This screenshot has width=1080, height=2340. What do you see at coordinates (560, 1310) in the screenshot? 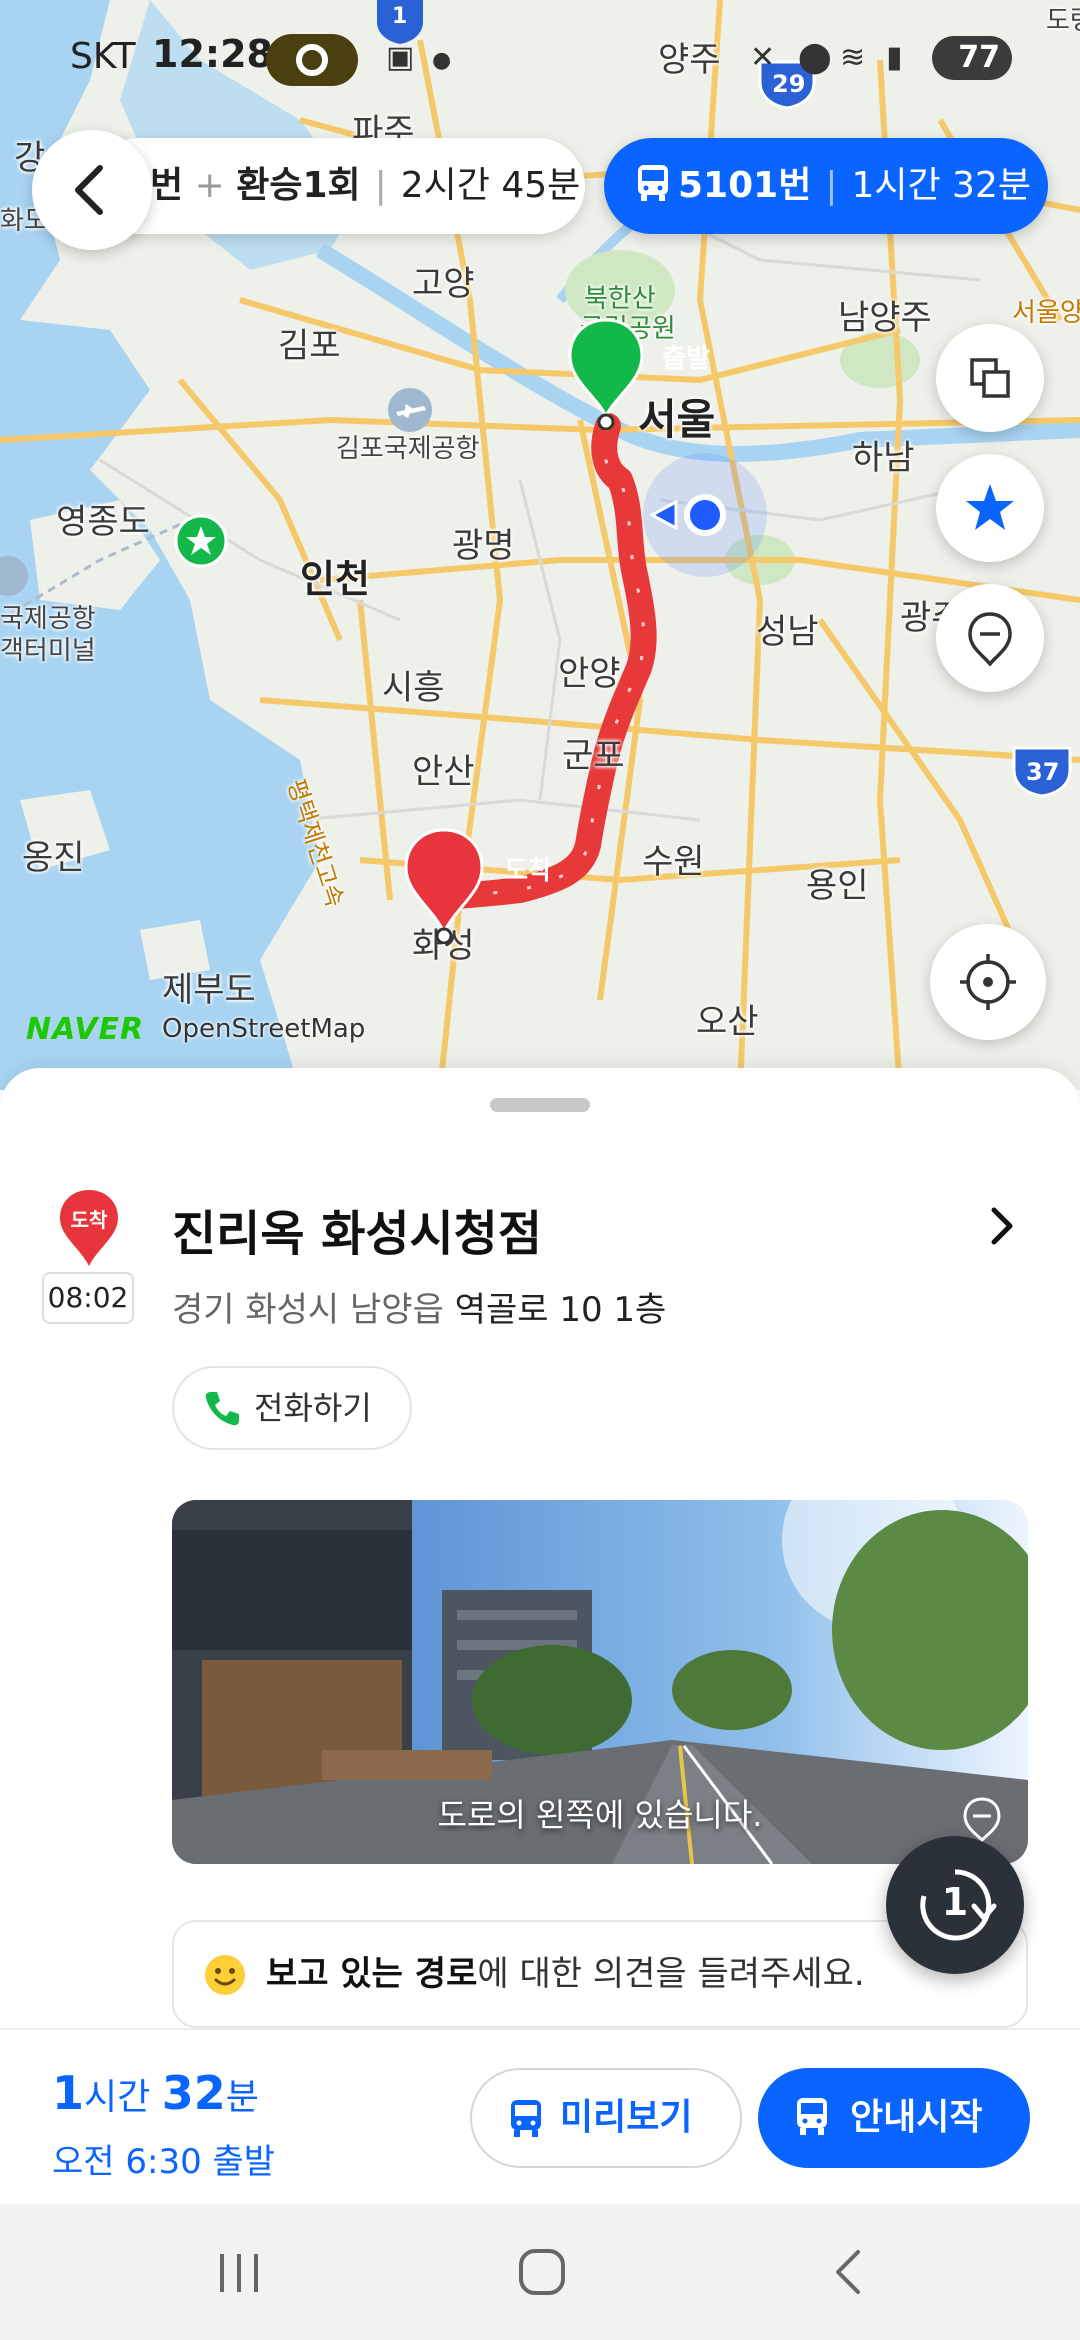
I see `address-street: 역골로 10 1층` at bounding box center [560, 1310].